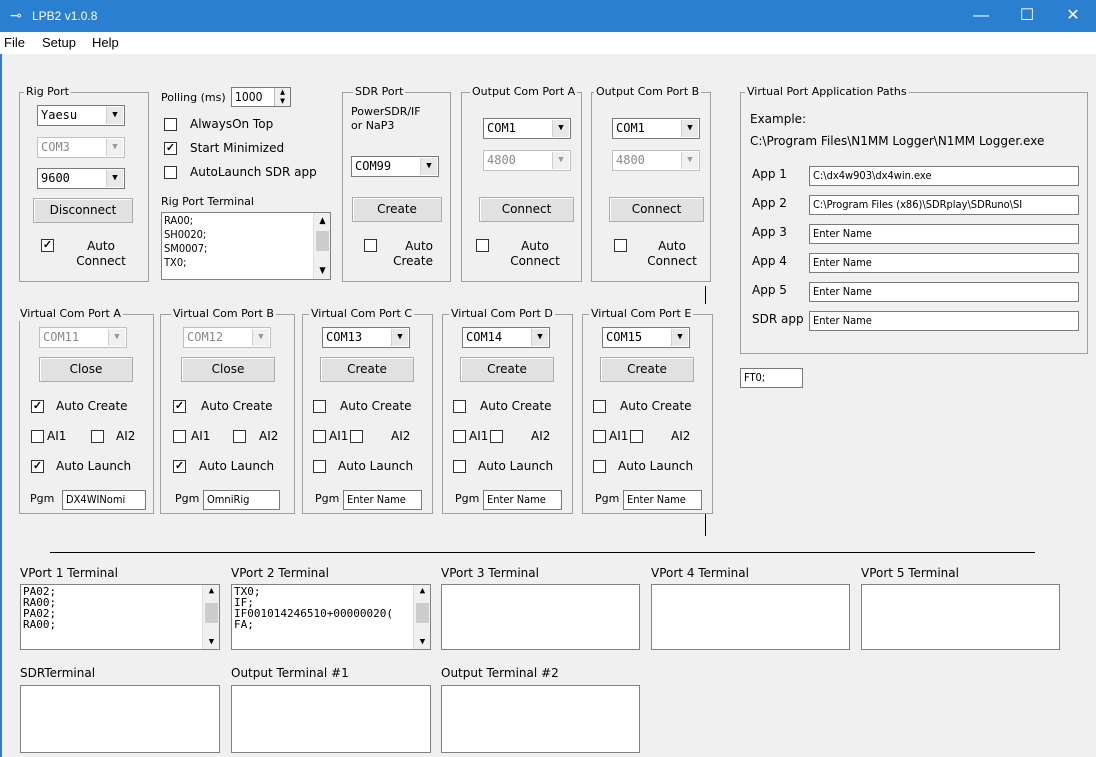 This screenshot has width=1096, height=757. I want to click on vport-c-ai1-checkbox, so click(319, 436).